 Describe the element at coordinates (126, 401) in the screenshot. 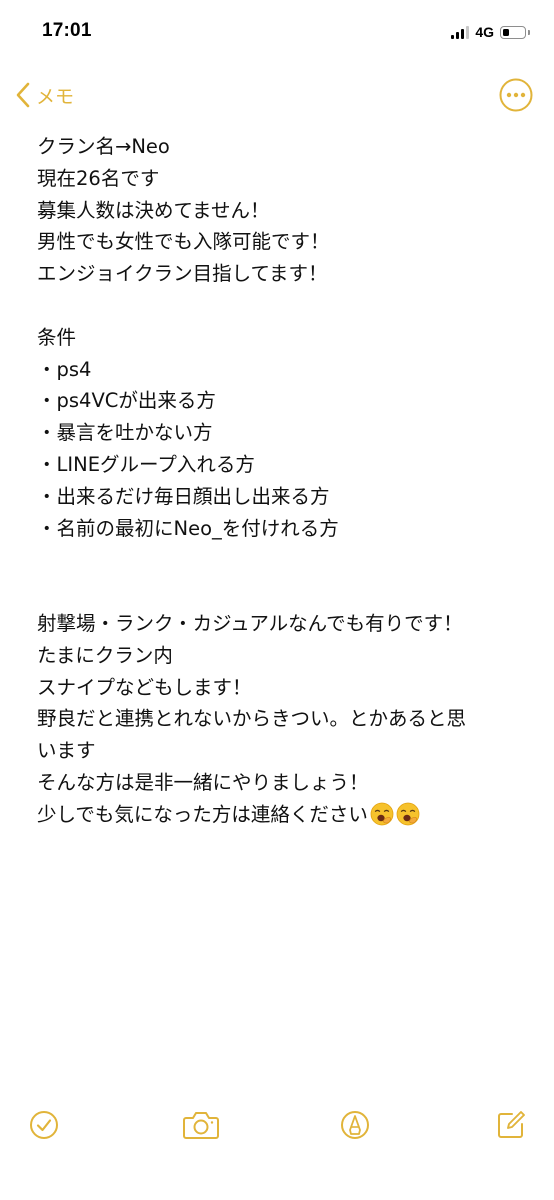

I see `note-line-text: ・ps4VCが出来る方` at that location.